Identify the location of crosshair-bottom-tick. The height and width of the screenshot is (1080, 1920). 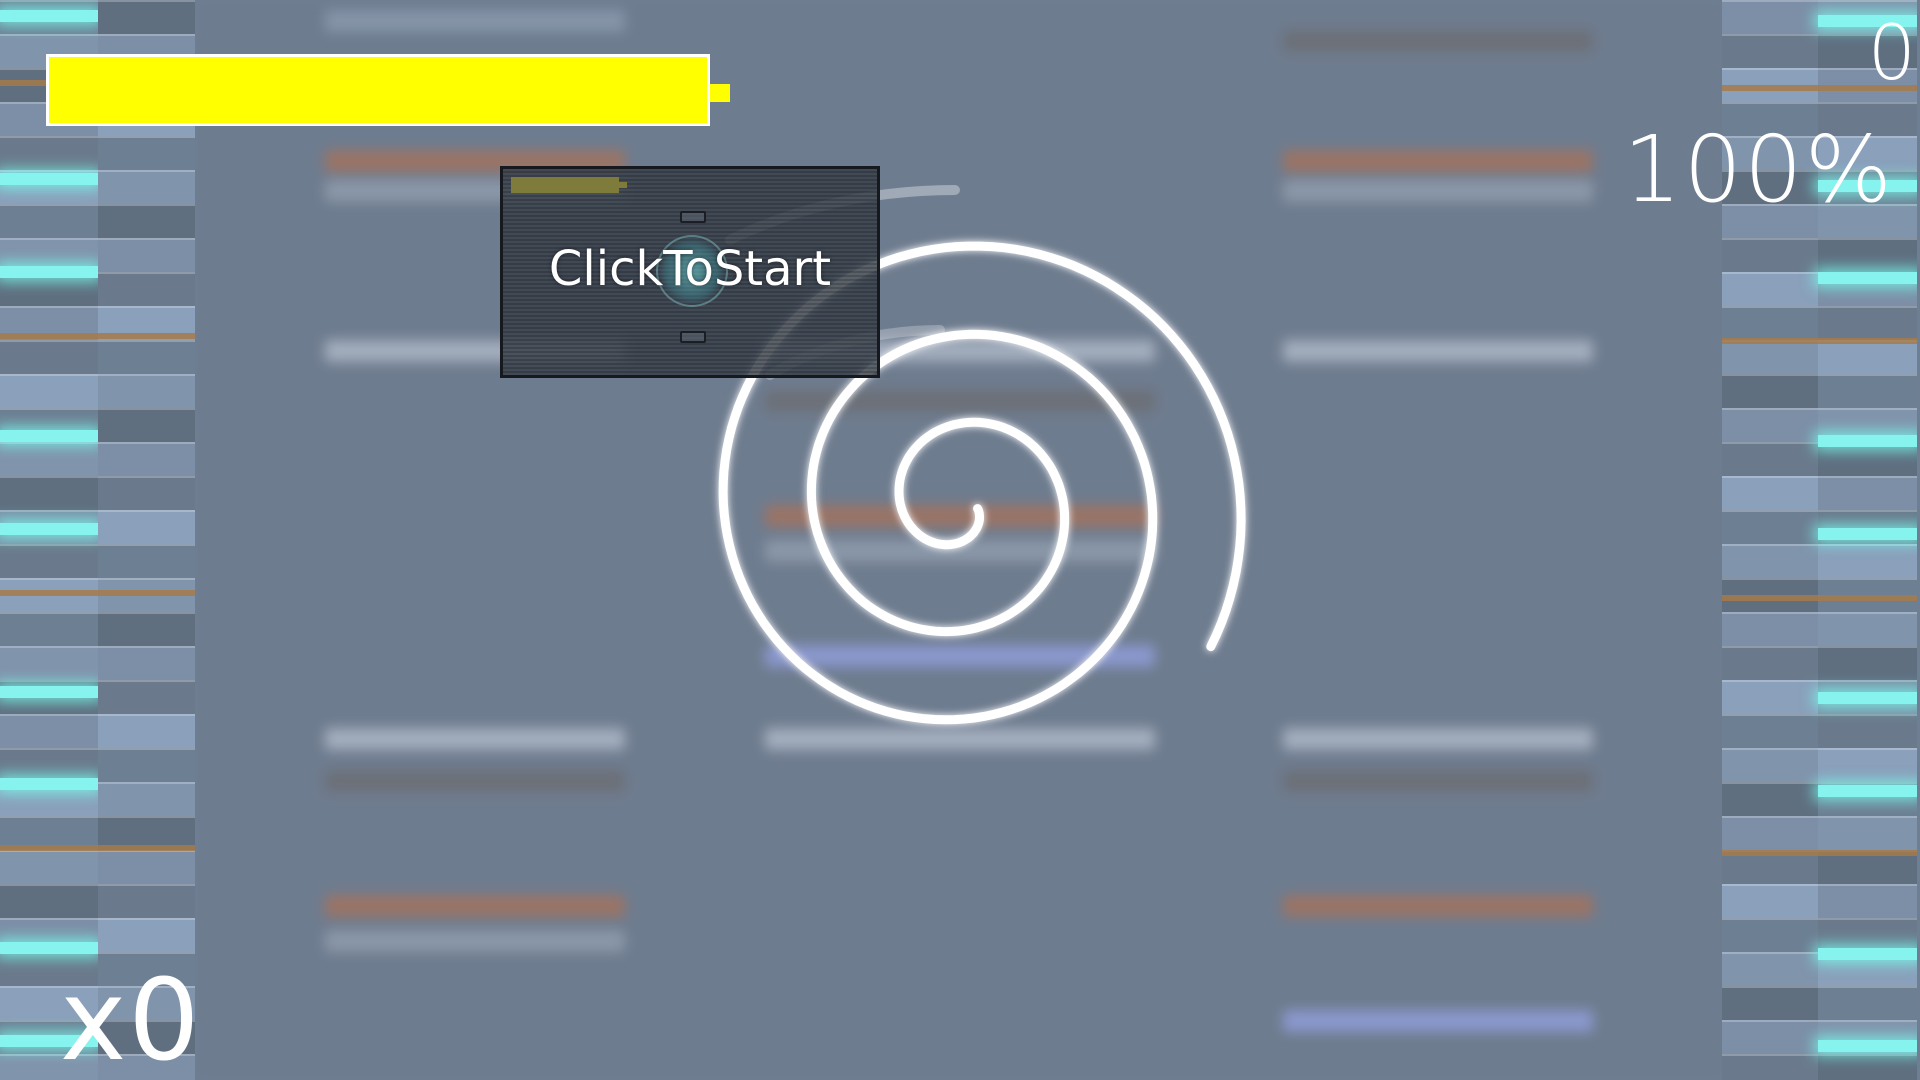
(693, 337).